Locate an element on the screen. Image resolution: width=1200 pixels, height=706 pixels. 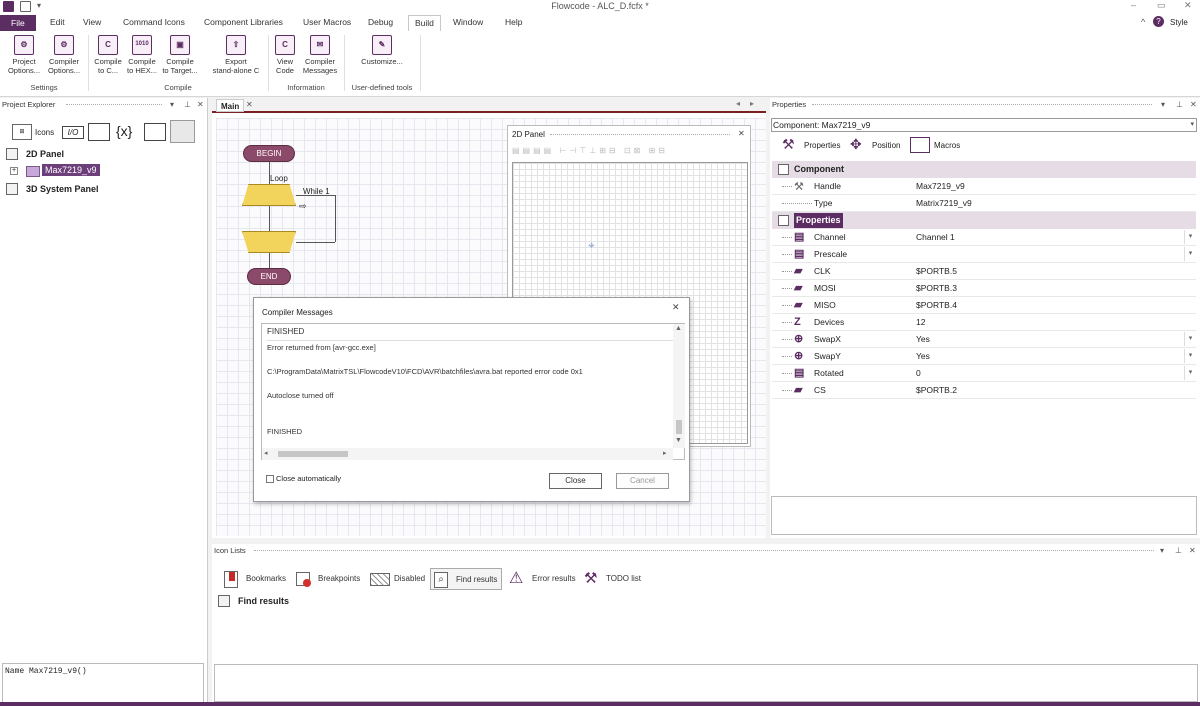
binary-icon: 1010 is located at coordinates (142, 45).